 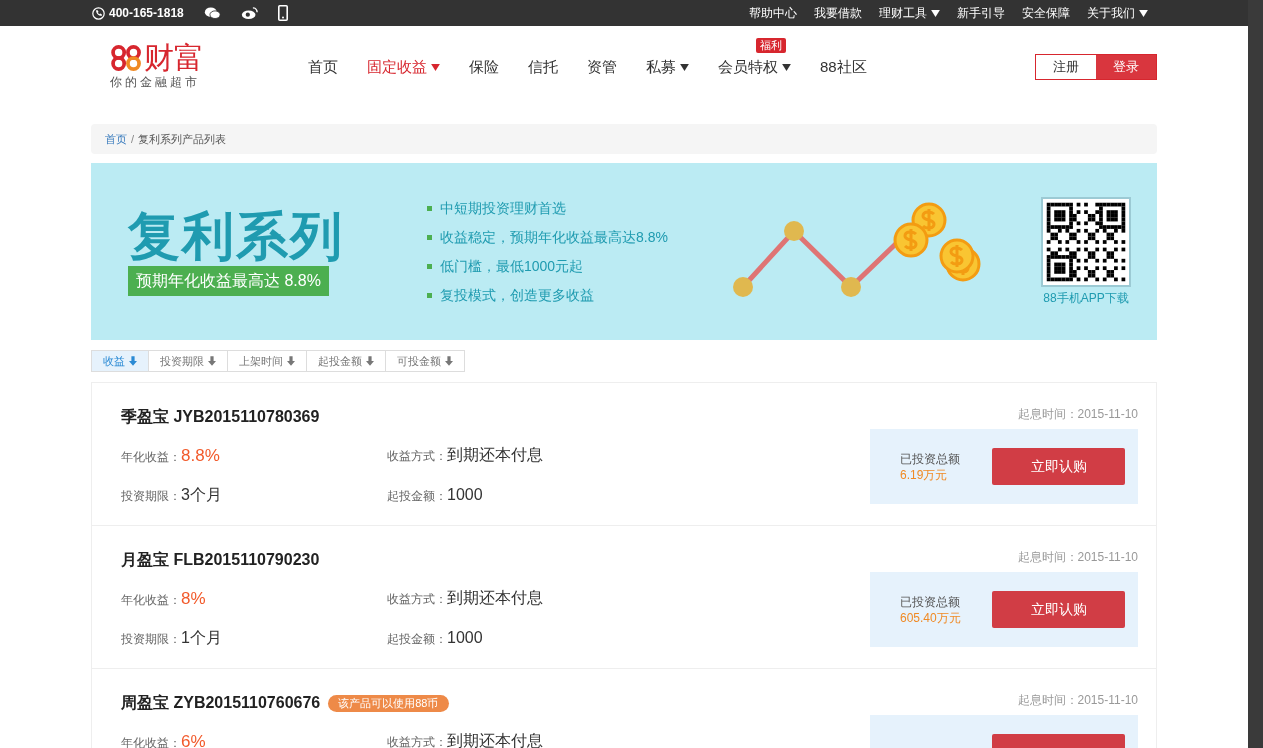 What do you see at coordinates (127, 58) in the screenshot?
I see `logo-icon` at bounding box center [127, 58].